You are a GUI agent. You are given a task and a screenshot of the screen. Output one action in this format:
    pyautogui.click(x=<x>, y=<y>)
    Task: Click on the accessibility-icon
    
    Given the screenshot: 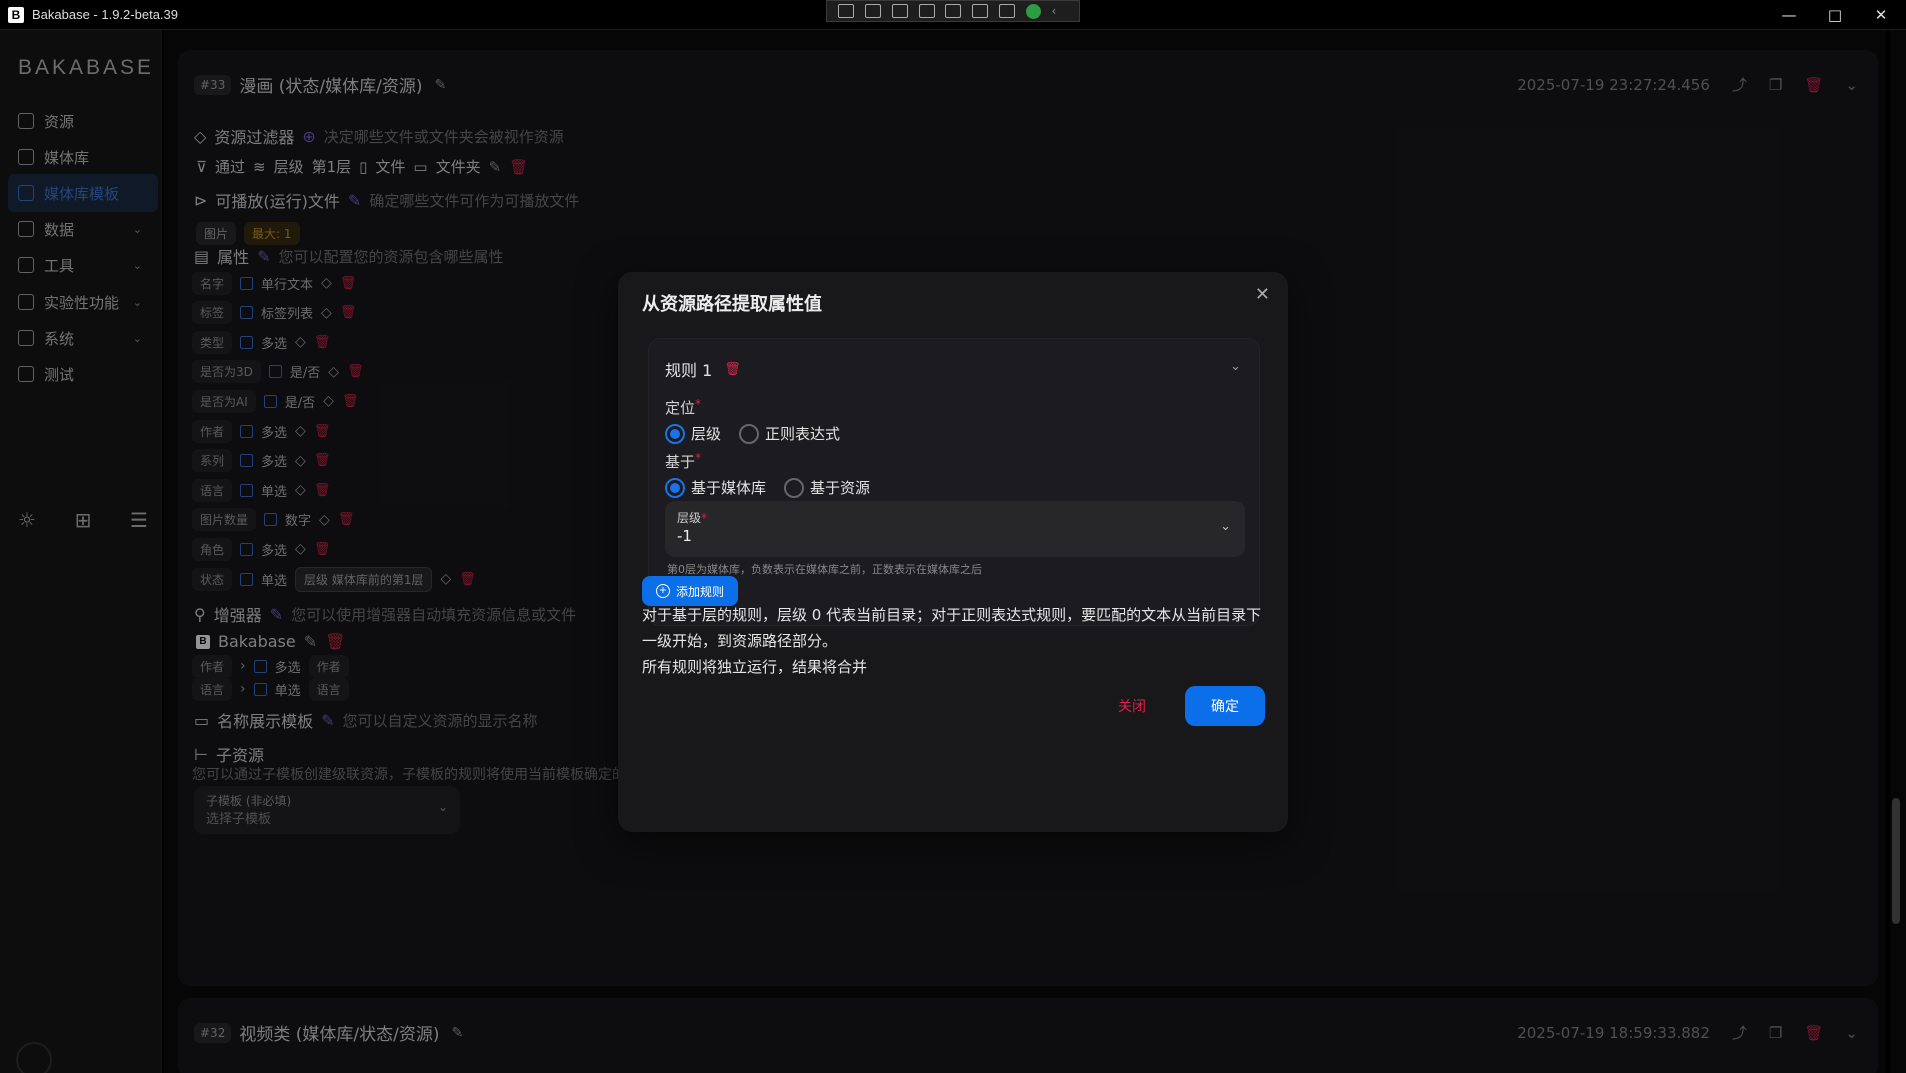 What is the action you would take?
    pyautogui.click(x=1006, y=11)
    